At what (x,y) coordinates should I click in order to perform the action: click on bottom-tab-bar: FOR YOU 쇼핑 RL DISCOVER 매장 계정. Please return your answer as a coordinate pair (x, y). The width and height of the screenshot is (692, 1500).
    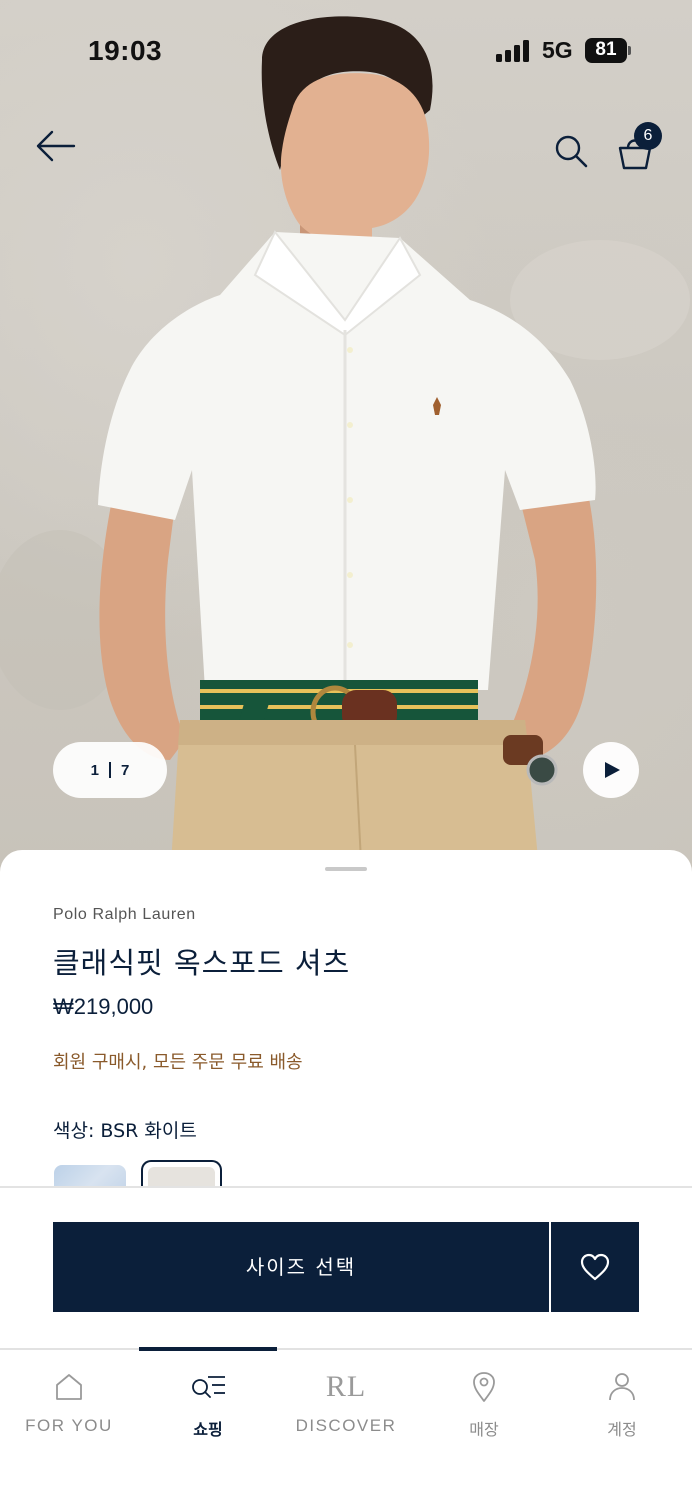
    Looking at the image, I should click on (346, 1423).